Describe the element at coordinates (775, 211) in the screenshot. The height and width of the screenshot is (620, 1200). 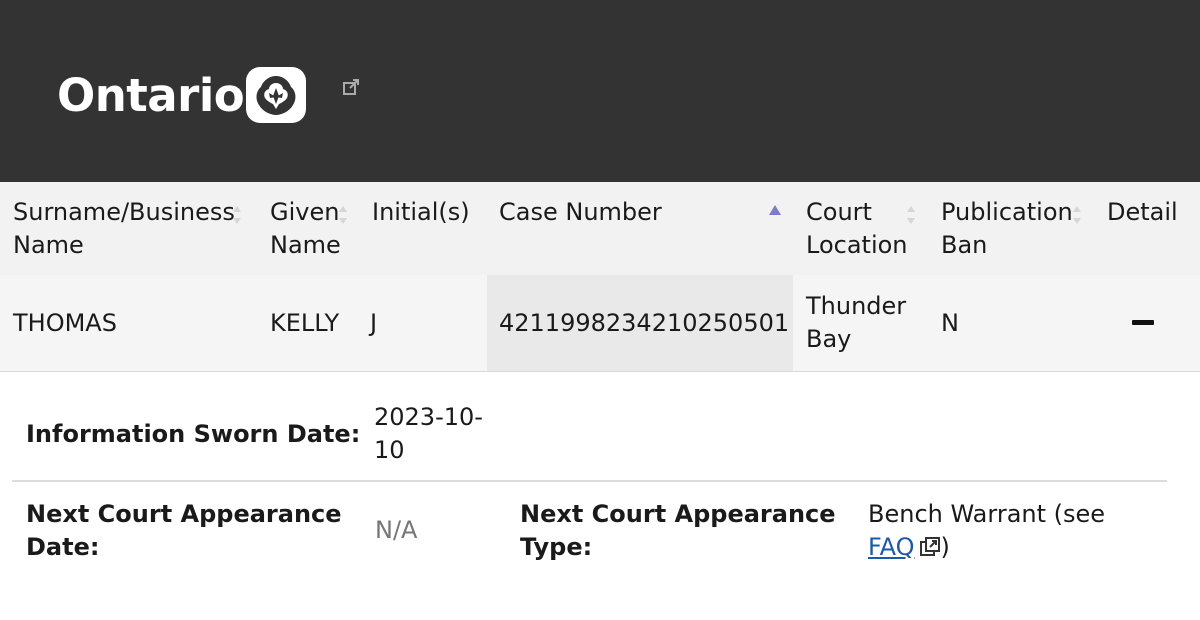
I see `sort-ascending-icon` at that location.